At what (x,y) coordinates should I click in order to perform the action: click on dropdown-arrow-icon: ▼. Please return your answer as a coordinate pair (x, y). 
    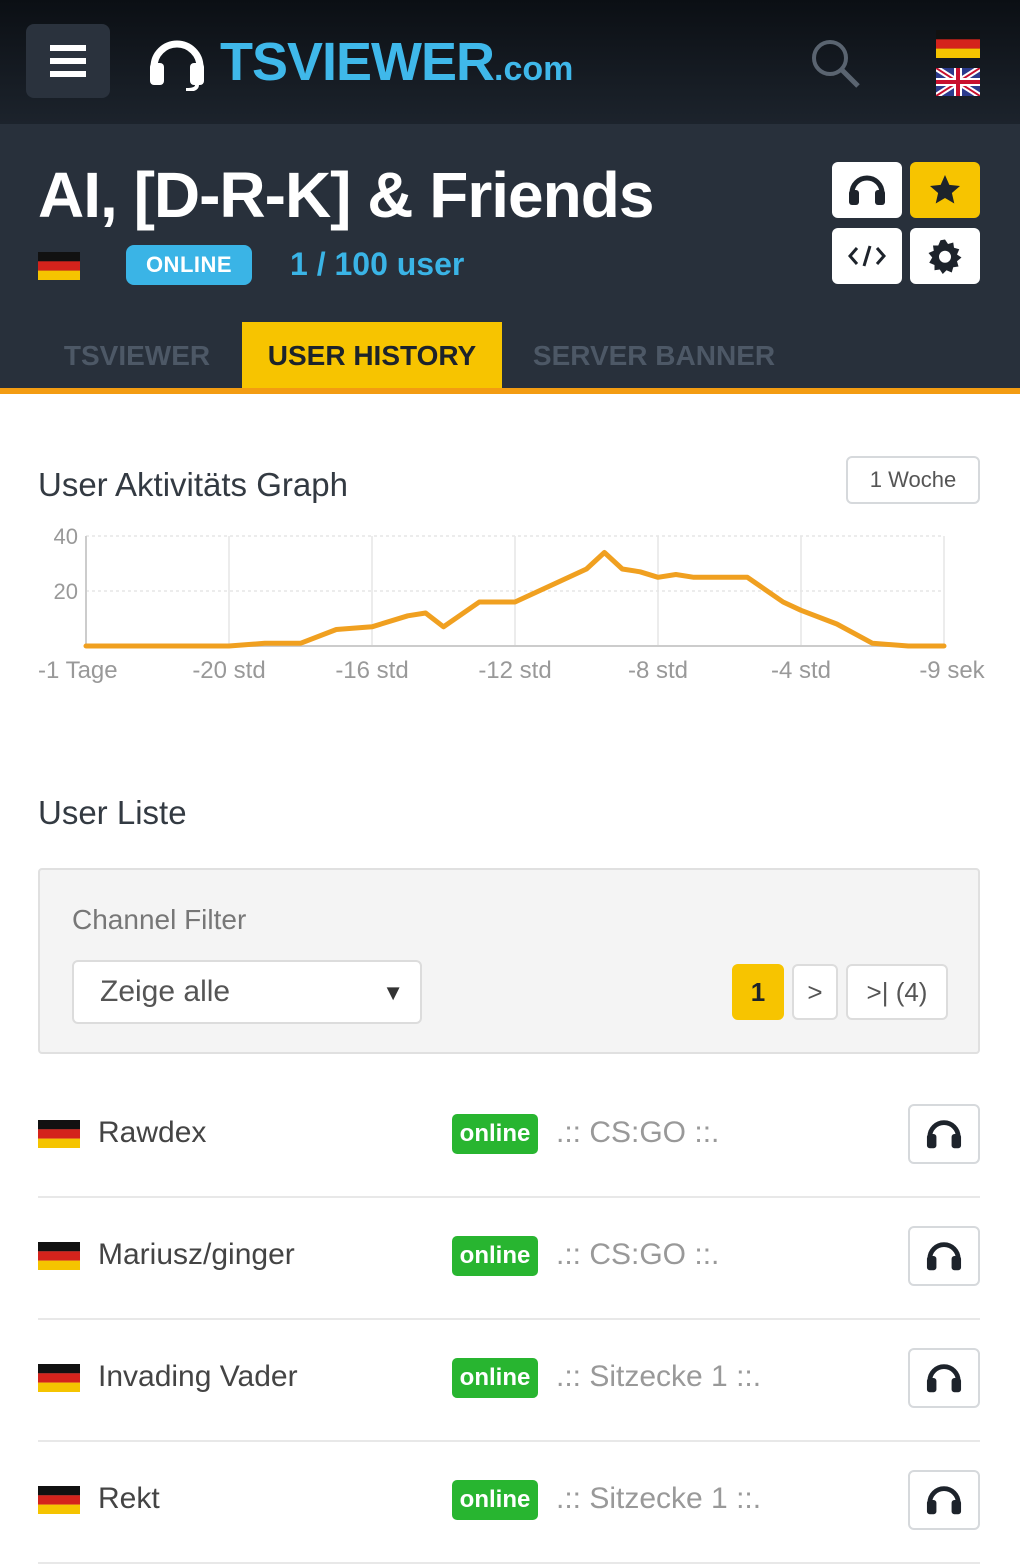
    Looking at the image, I should click on (393, 992).